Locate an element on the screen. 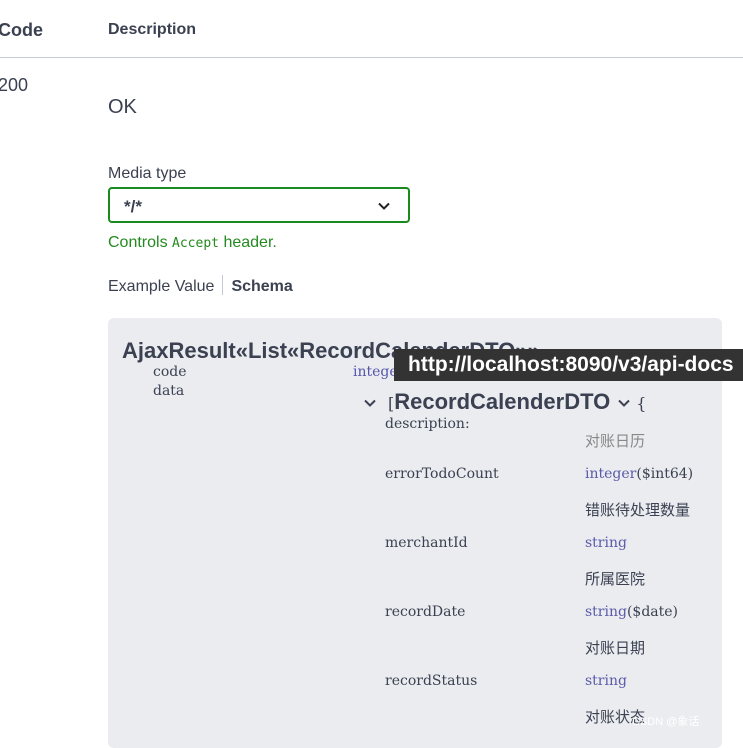 The height and width of the screenshot is (748, 743). field-description: 所属医院 is located at coordinates (615, 579).